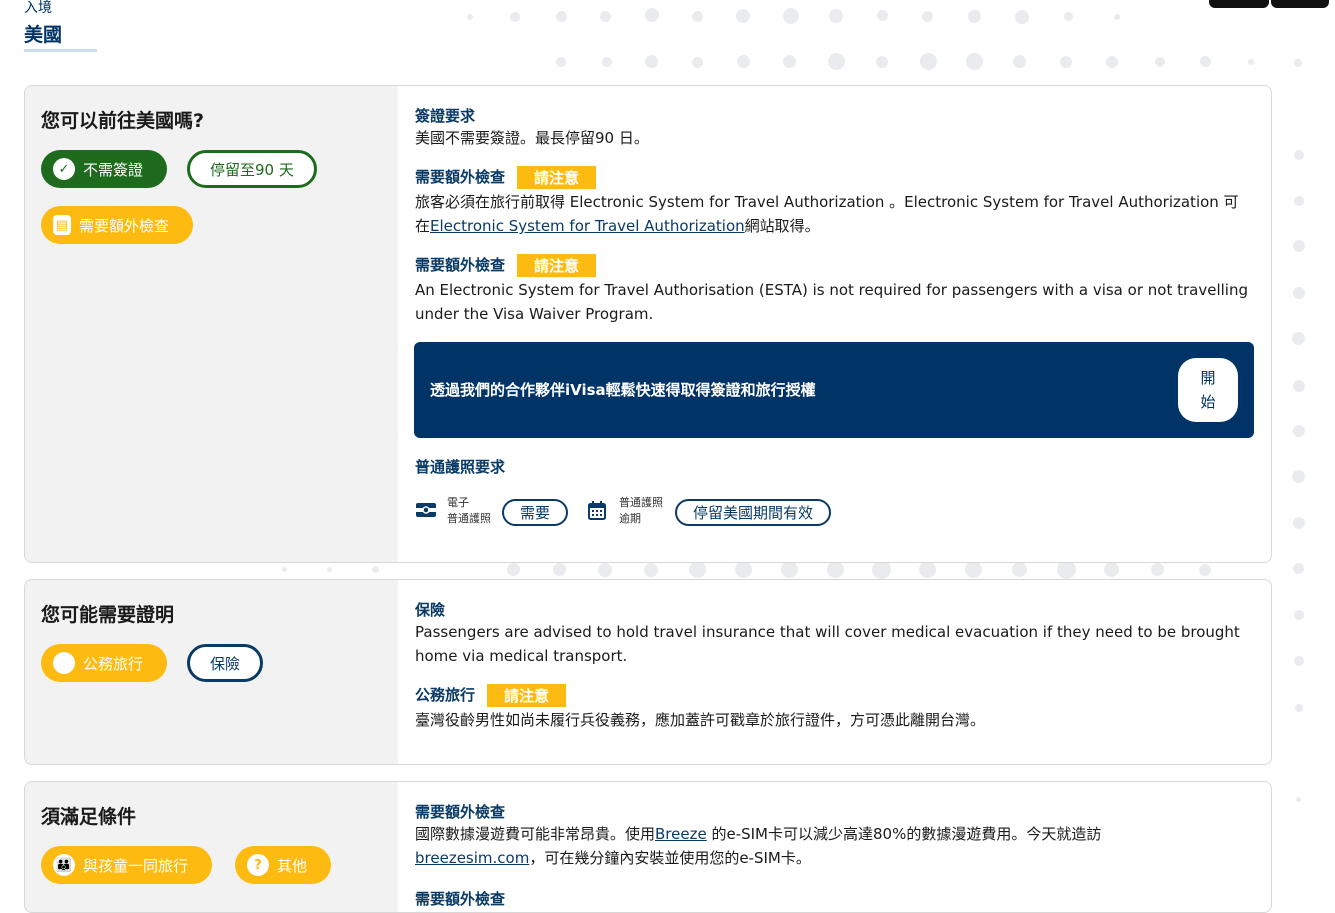  Describe the element at coordinates (445, 695) in the screenshot. I see `section-title-label: 公務旅行` at that location.